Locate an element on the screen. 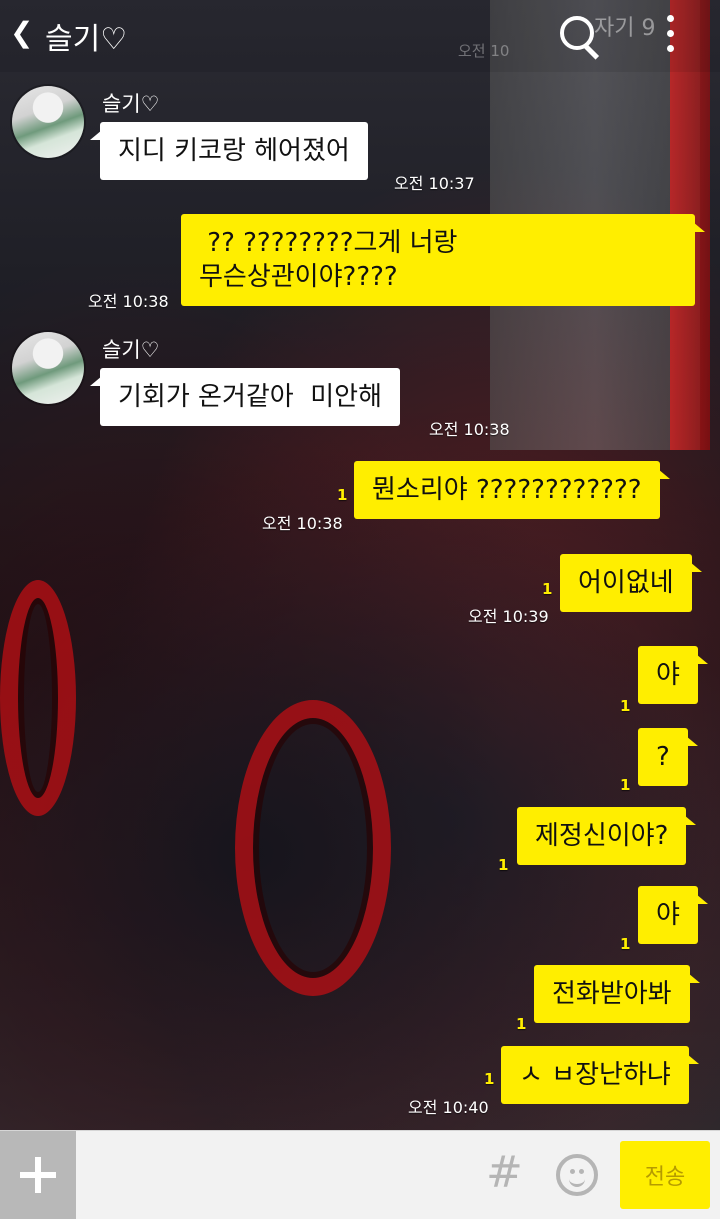 Image resolution: width=720 pixels, height=1219 pixels. search-icon is located at coordinates (579, 36).